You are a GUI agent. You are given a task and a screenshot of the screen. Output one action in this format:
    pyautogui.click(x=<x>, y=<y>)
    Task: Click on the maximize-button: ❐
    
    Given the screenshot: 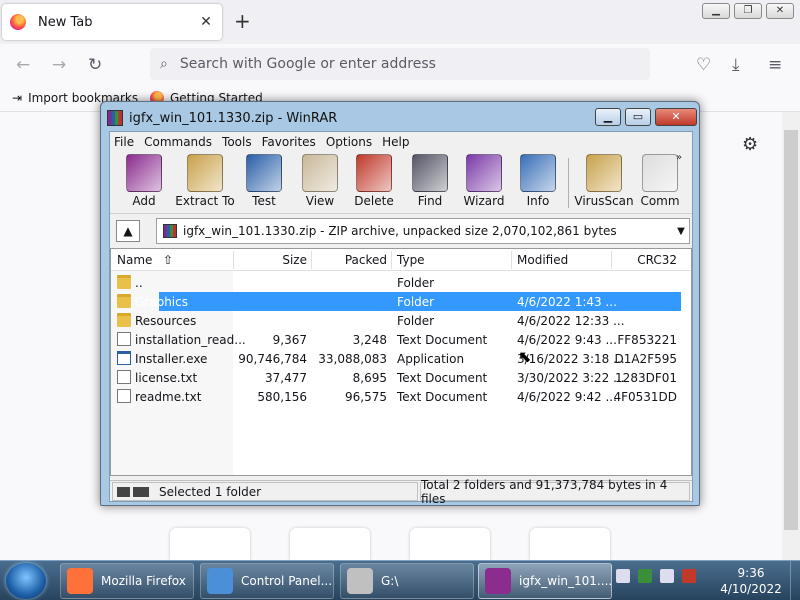 What is the action you would take?
    pyautogui.click(x=748, y=11)
    